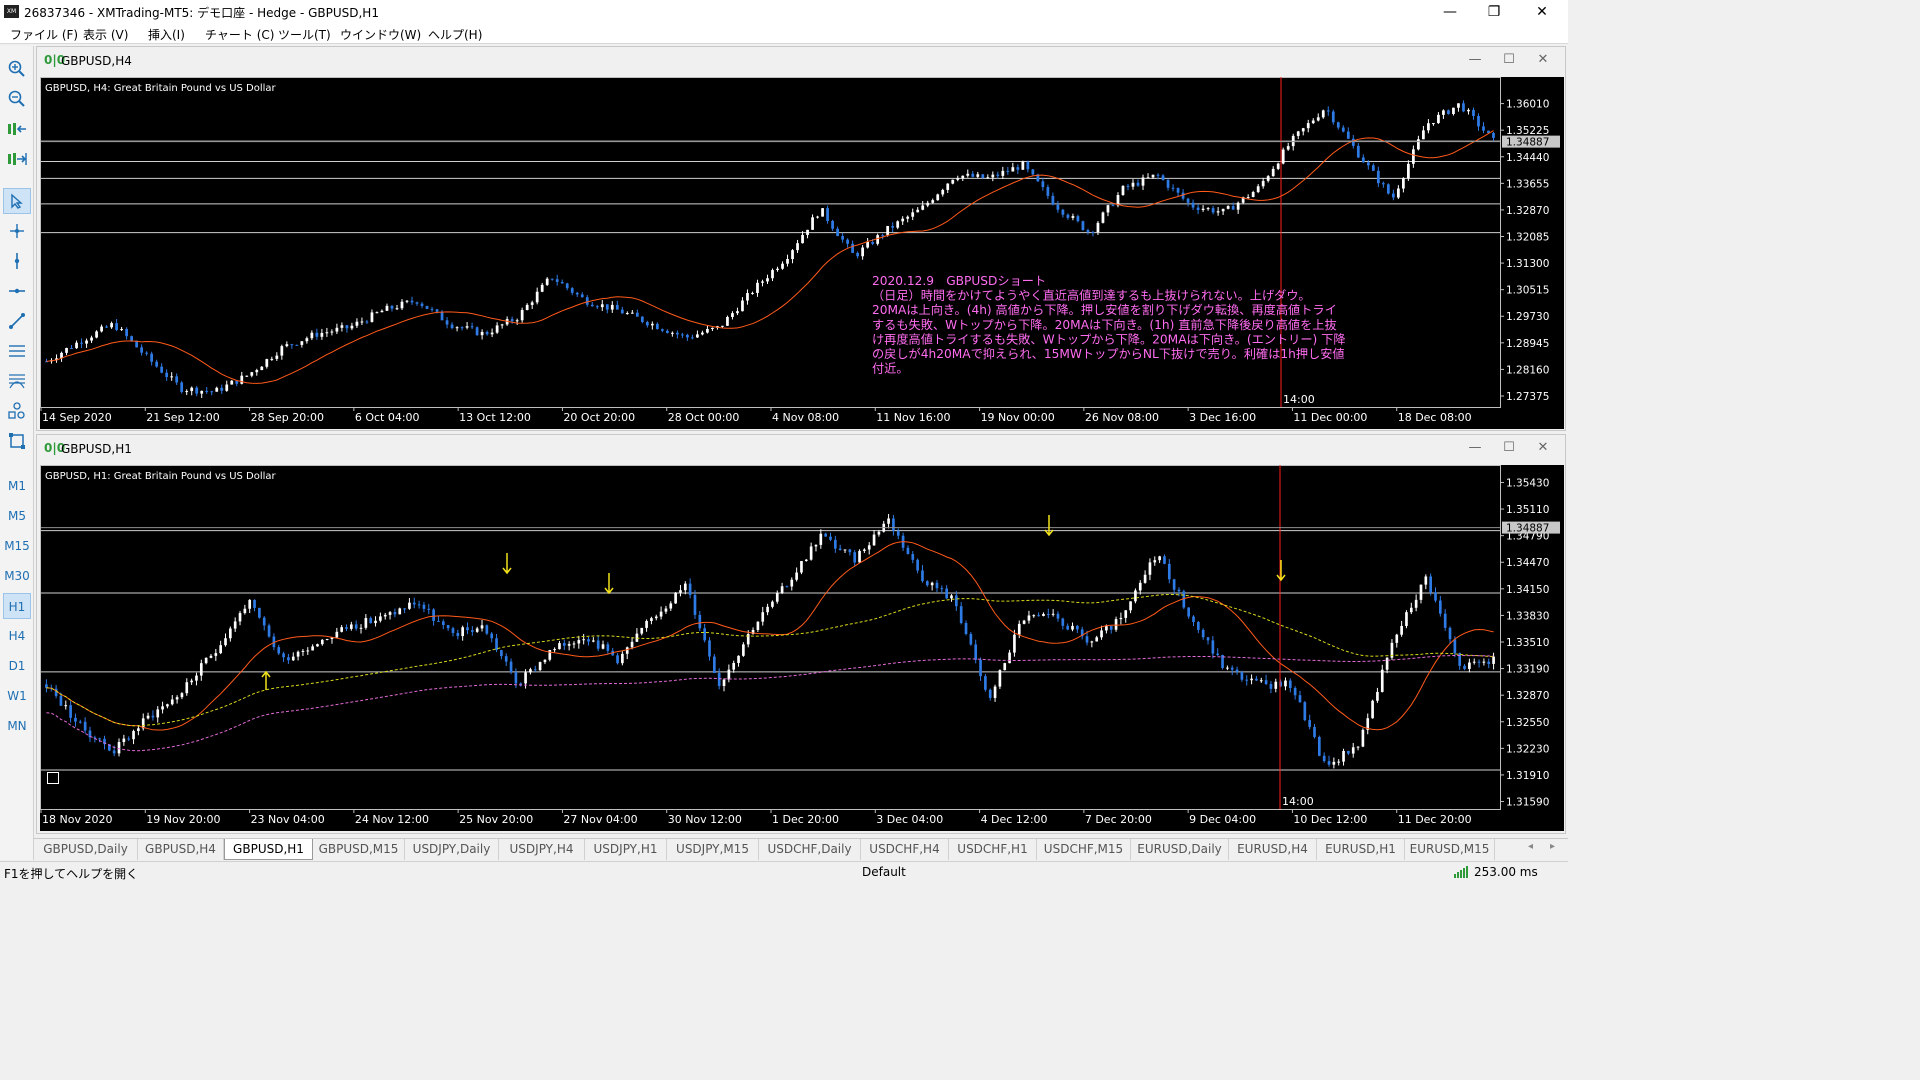 The width and height of the screenshot is (1920, 1080). I want to click on fibonacci-icon, so click(17, 381).